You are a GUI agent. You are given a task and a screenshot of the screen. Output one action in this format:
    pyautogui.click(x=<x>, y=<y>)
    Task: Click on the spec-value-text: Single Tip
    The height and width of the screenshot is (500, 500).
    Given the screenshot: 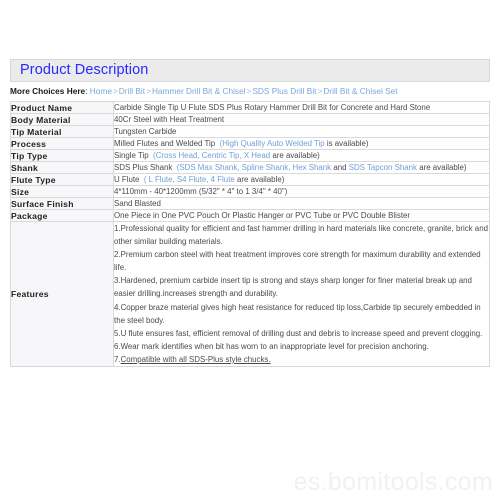 What is the action you would take?
    pyautogui.click(x=131, y=155)
    